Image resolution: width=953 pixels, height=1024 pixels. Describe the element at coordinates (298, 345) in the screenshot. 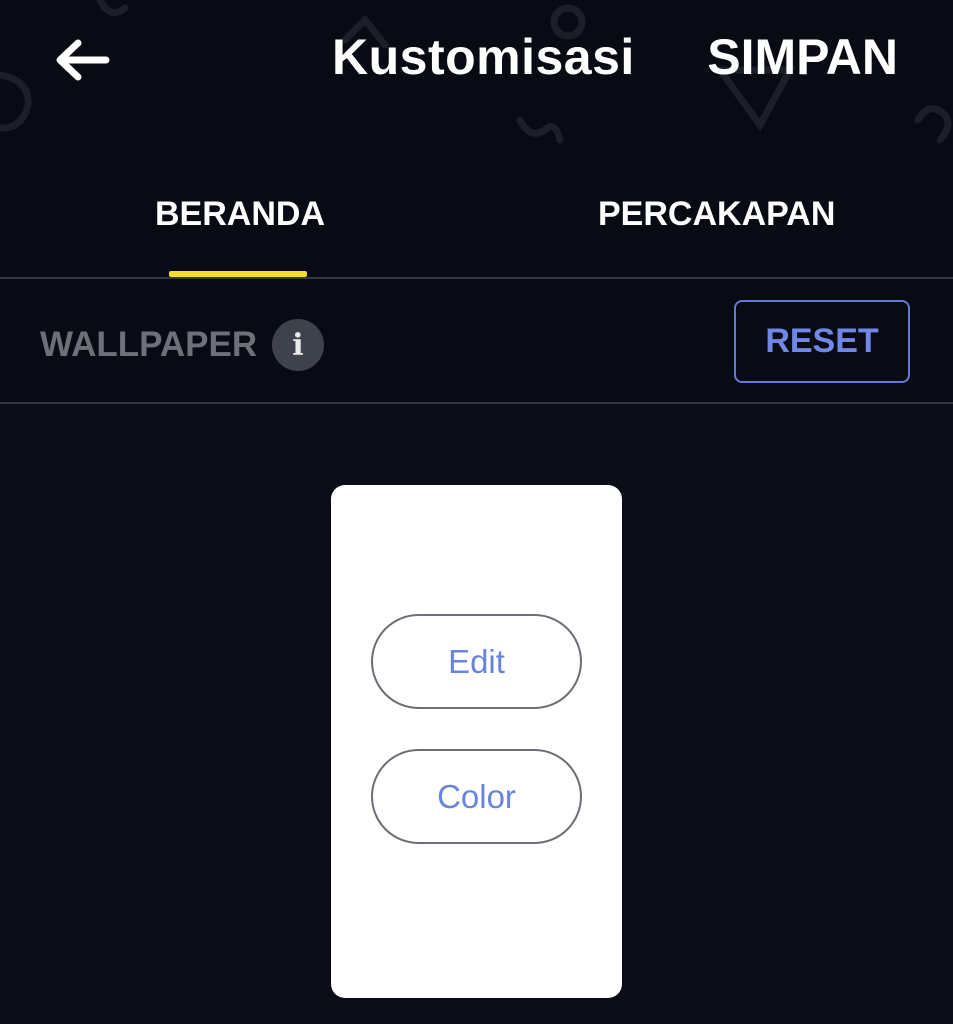

I see `info-icon: i` at that location.